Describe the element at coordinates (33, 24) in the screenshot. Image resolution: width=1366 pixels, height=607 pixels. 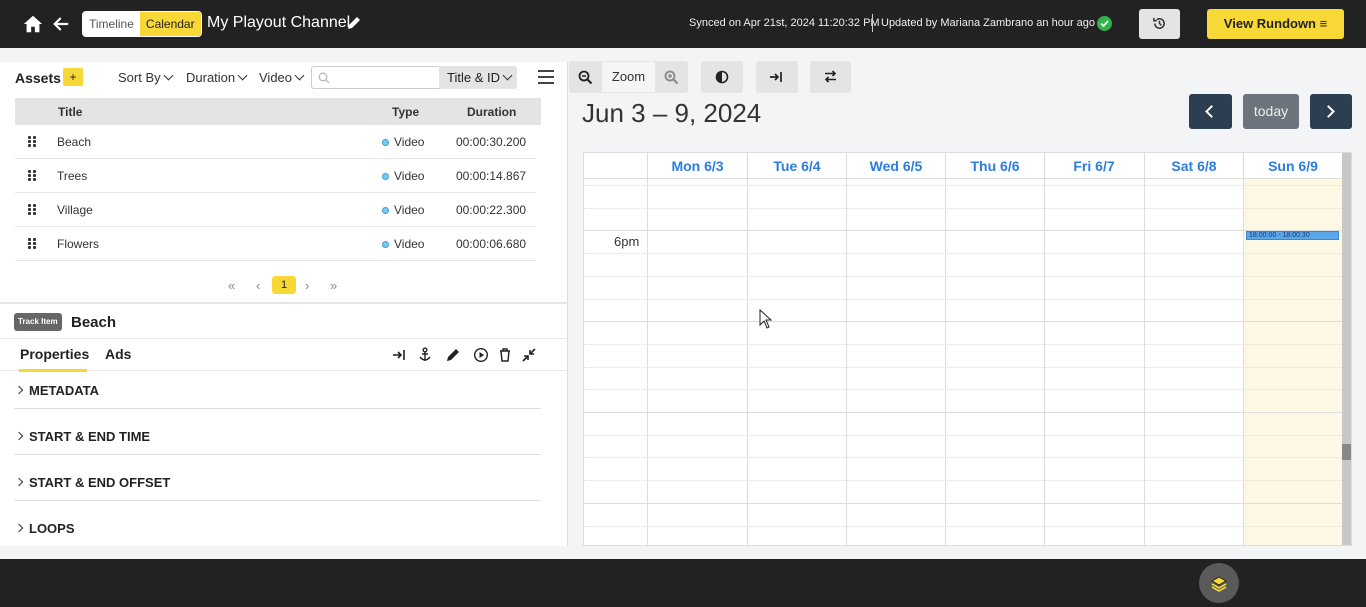
I see `home-icon` at that location.